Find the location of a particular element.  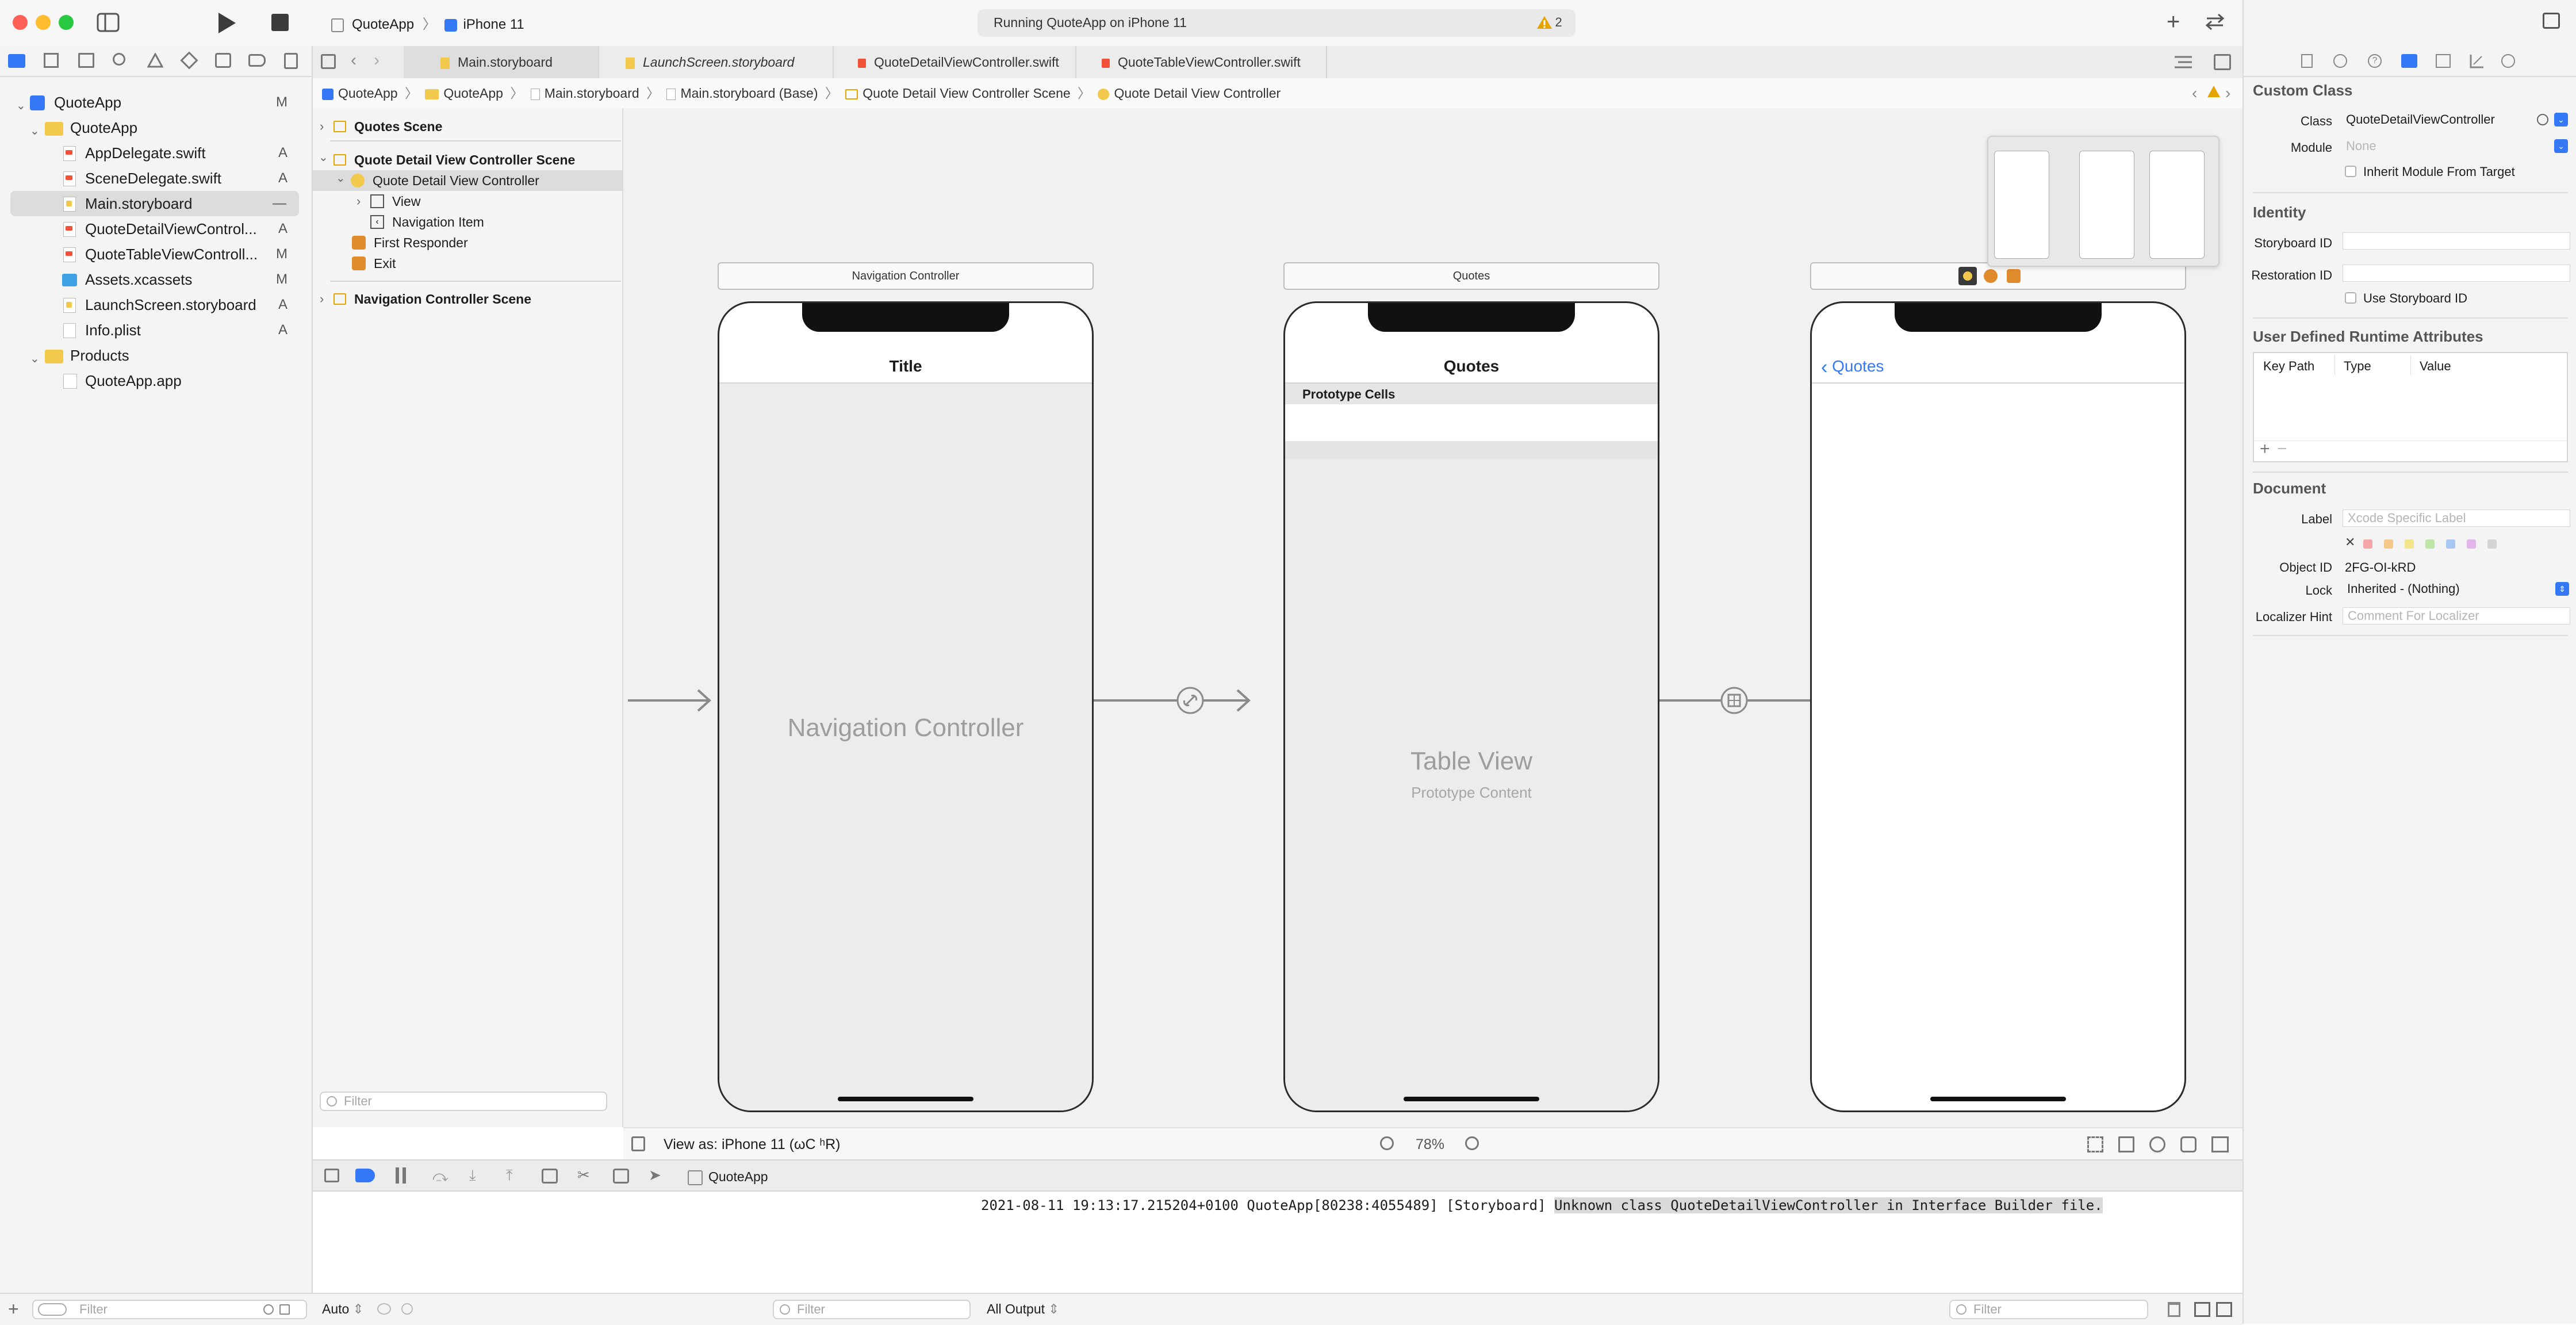

outline-view: › View is located at coordinates (467, 201).